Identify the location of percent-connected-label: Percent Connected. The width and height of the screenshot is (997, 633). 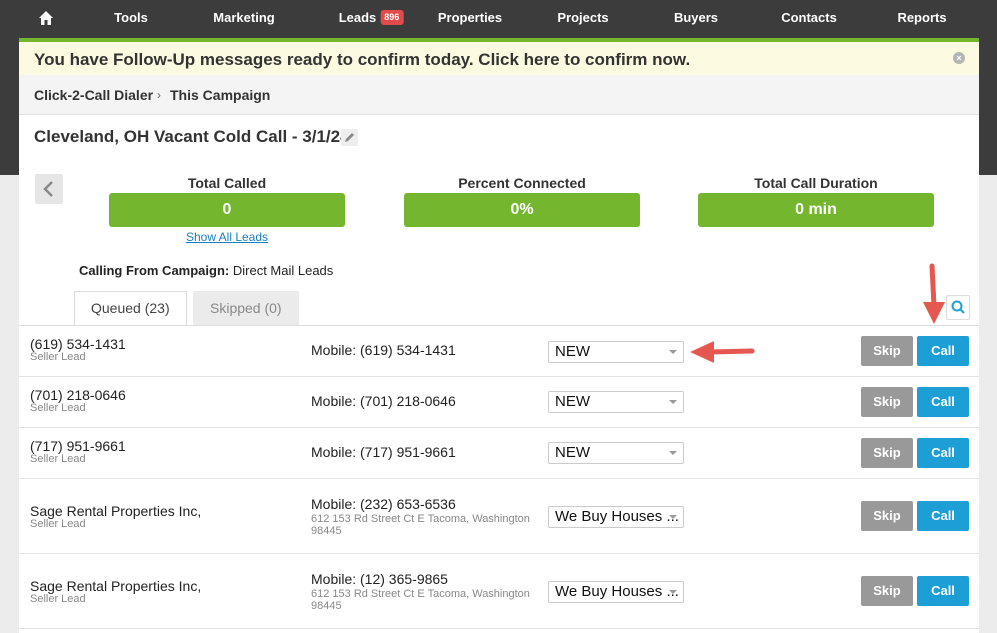
(522, 183).